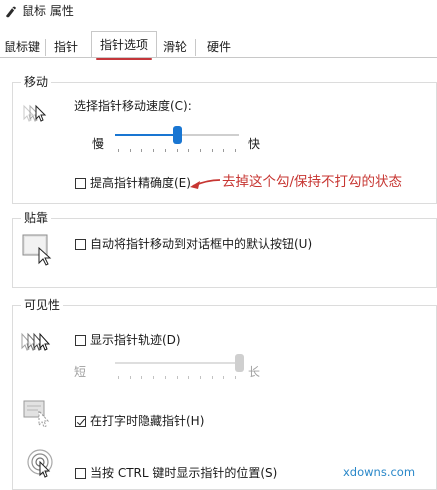 The image size is (437, 490). I want to click on tab-hardware: 硬件, so click(219, 47).